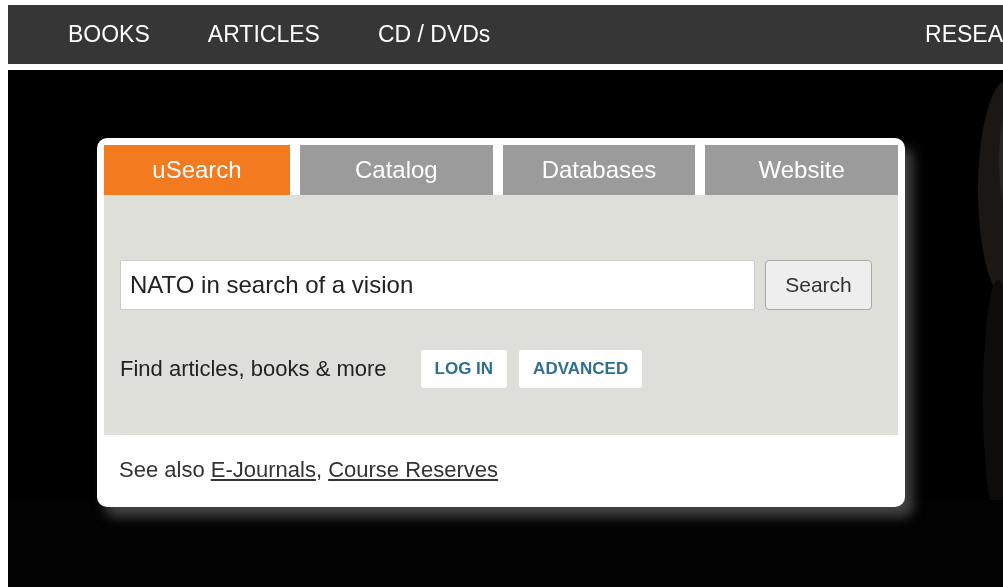  What do you see at coordinates (464, 369) in the screenshot?
I see `link-button: LOG IN` at bounding box center [464, 369].